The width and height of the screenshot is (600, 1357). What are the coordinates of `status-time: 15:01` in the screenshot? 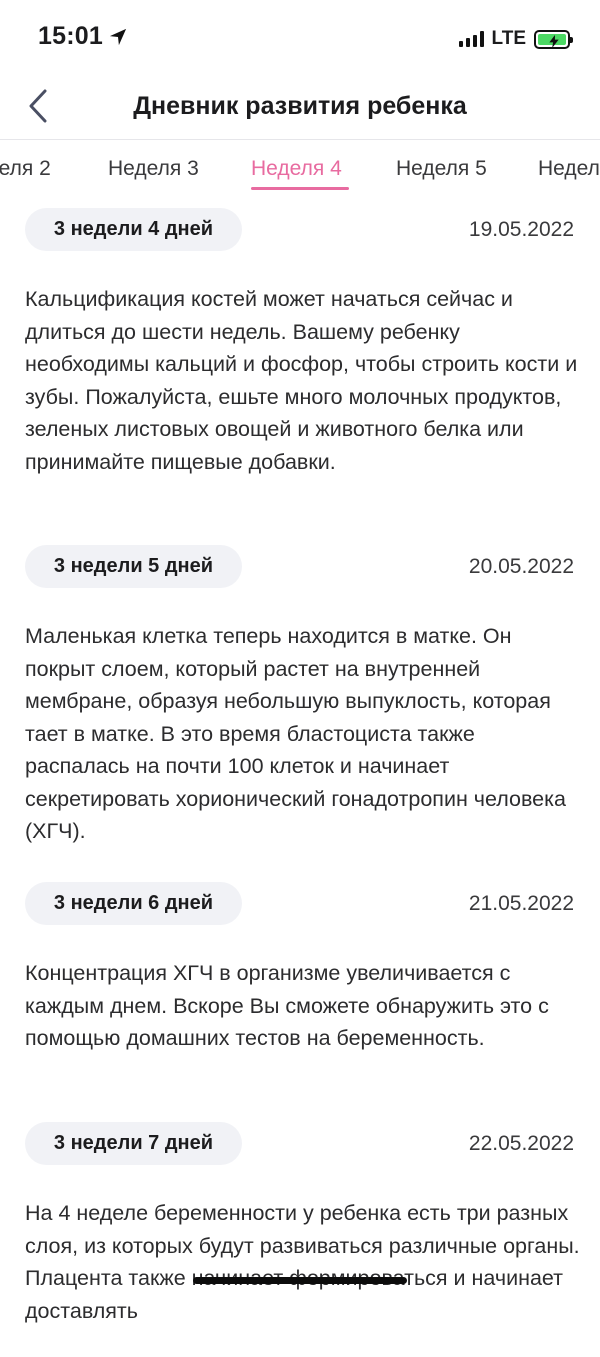 It's located at (82, 36).